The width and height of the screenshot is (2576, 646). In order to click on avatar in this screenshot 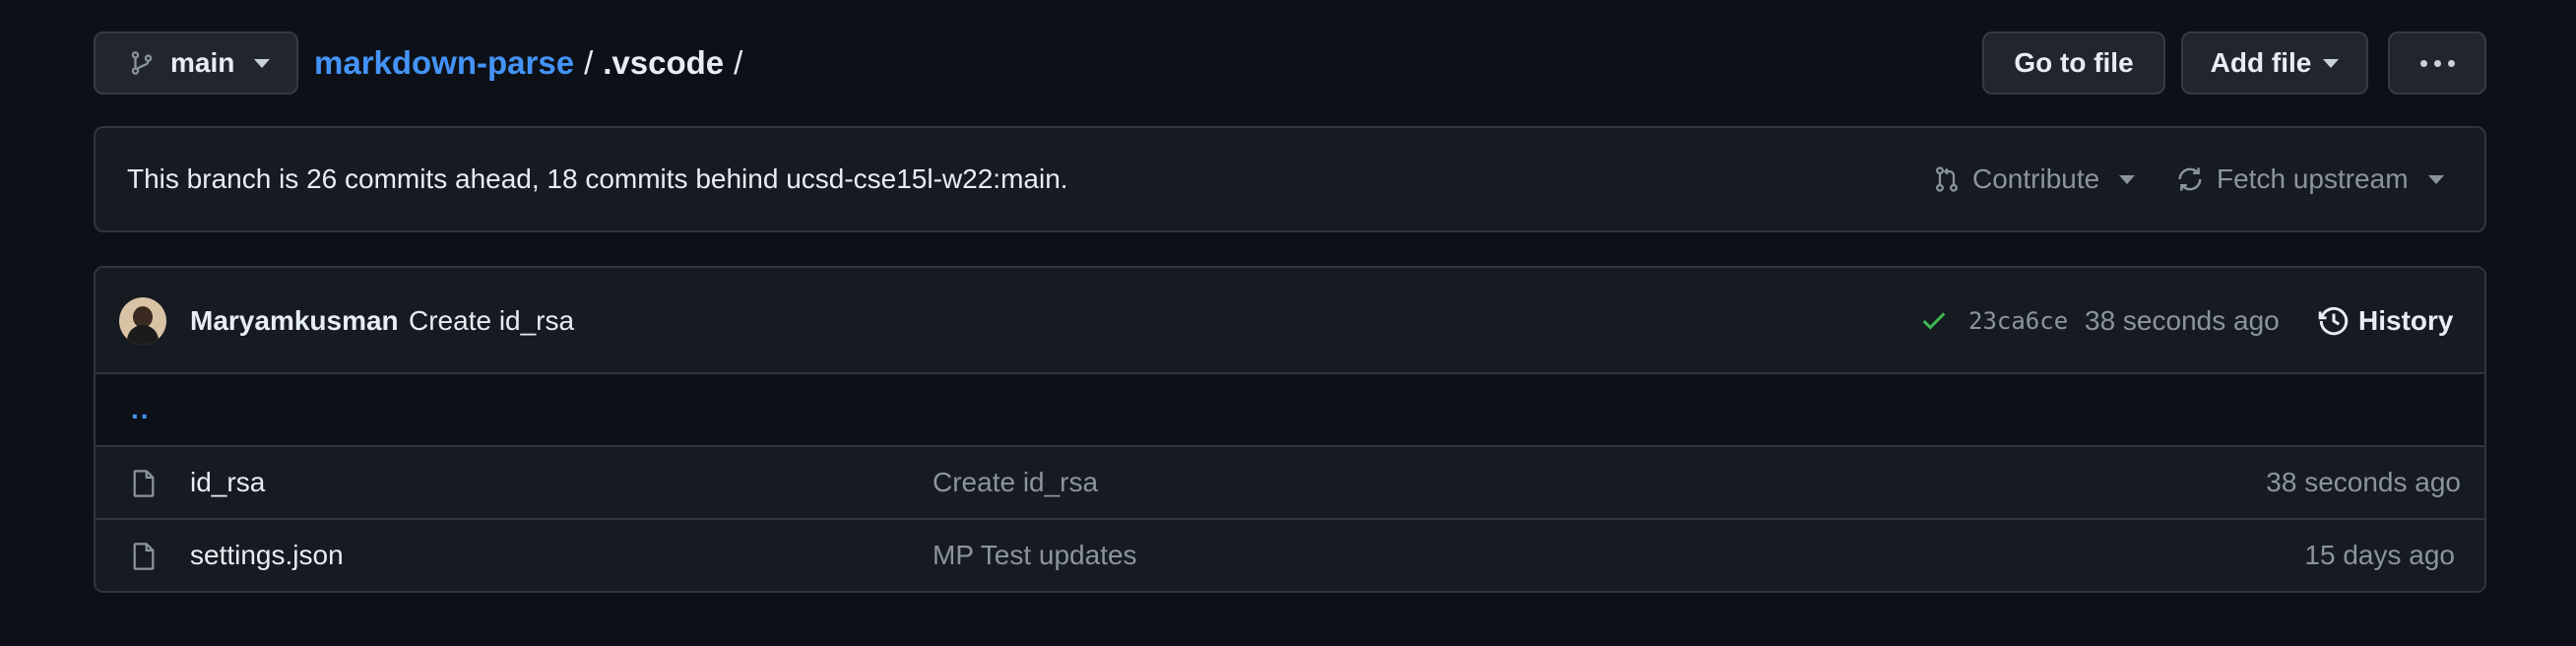, I will do `click(142, 321)`.